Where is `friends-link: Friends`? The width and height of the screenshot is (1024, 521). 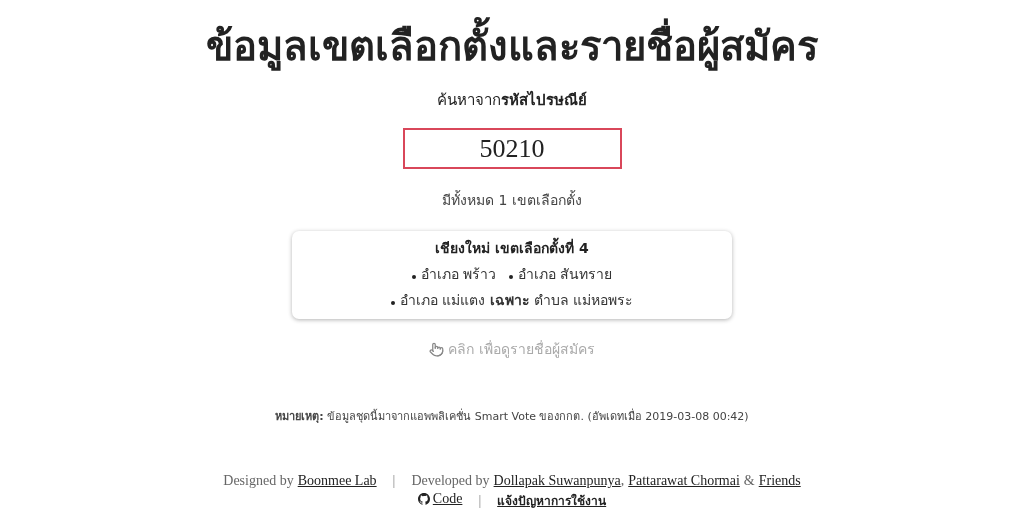
friends-link: Friends is located at coordinates (779, 481).